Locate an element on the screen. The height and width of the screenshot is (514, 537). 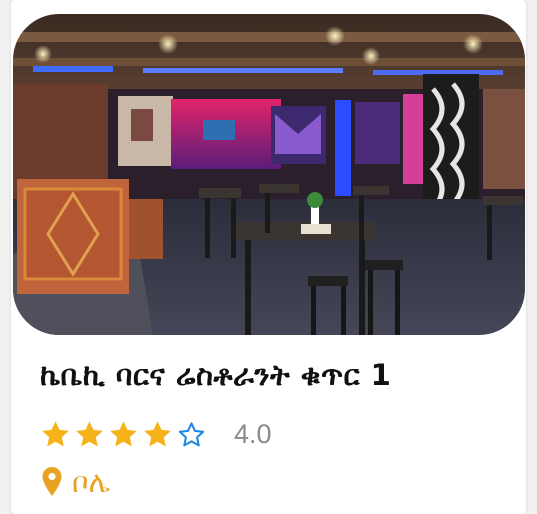
star-outline-icon is located at coordinates (191, 433).